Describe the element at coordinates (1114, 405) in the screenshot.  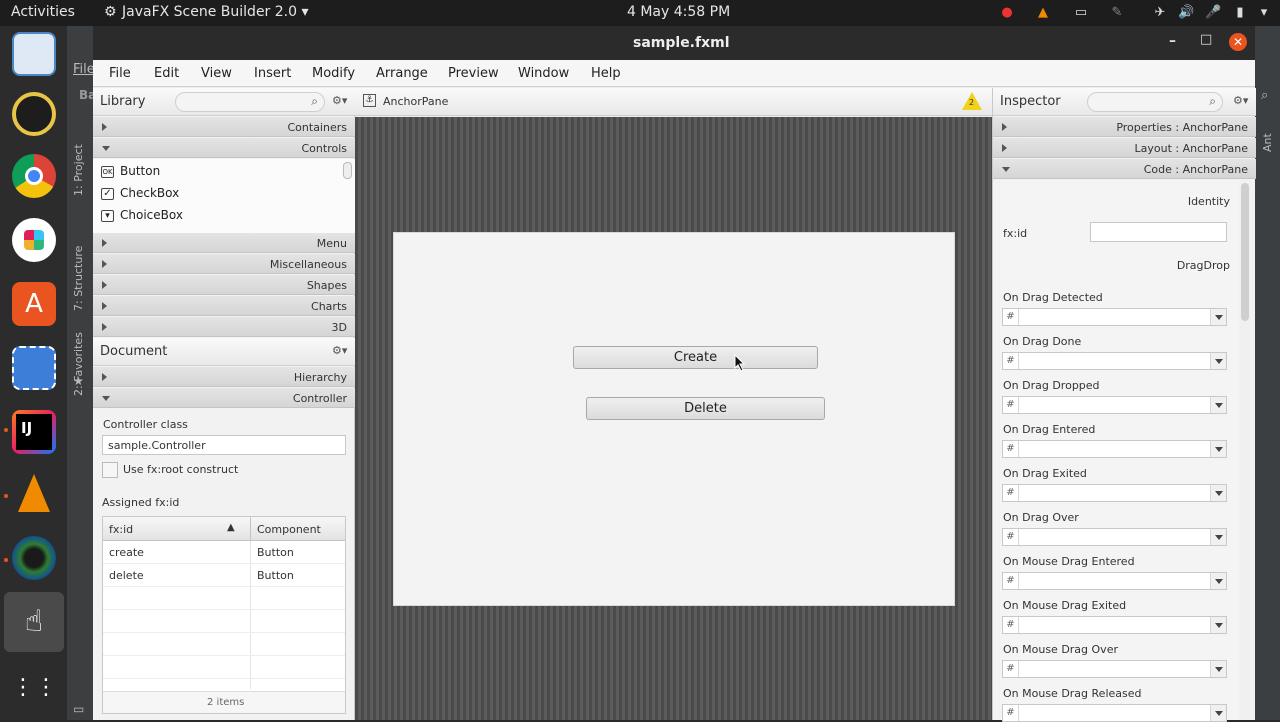
I see `on-drag-dropped-combo: #` at that location.